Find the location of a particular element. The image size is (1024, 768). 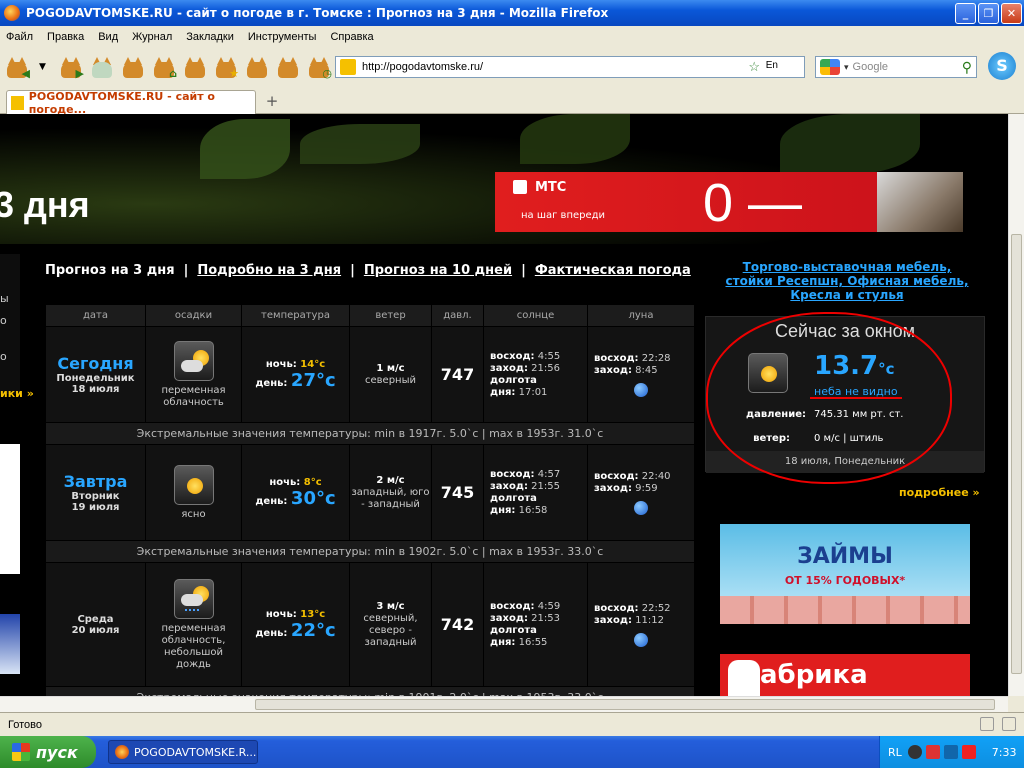

start-button: пуск is located at coordinates (48, 752).